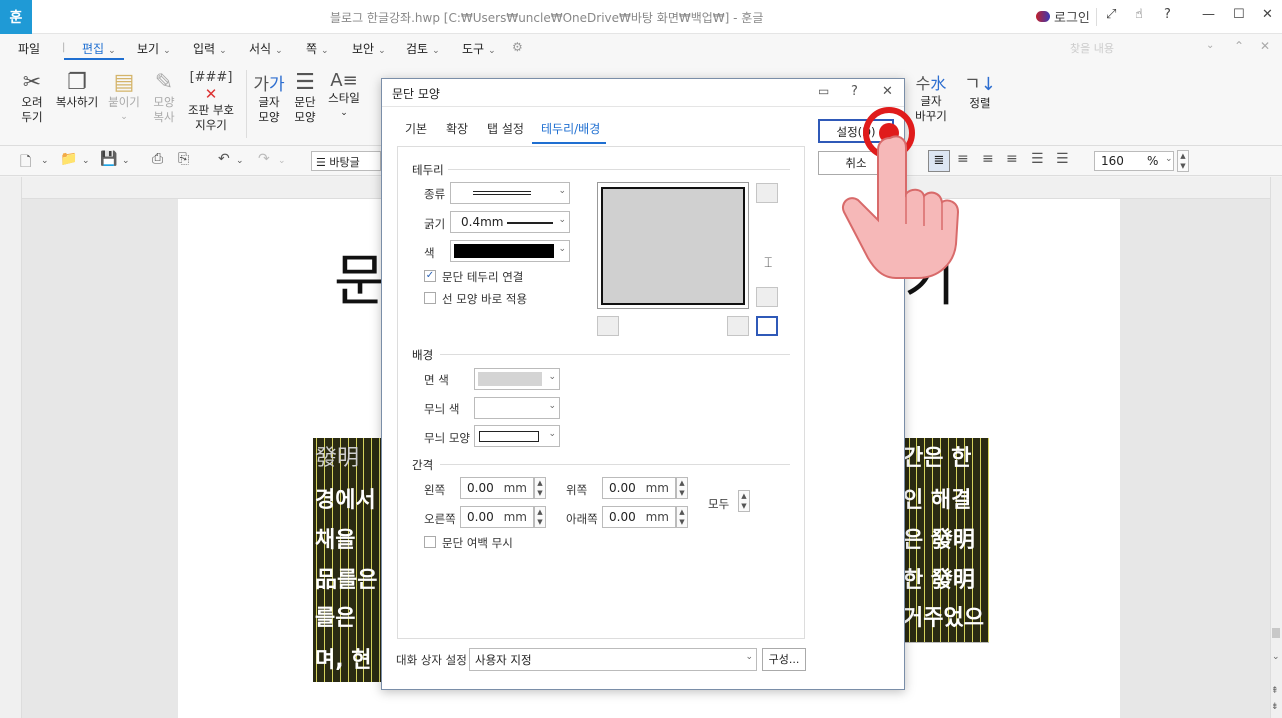  What do you see at coordinates (682, 517) in the screenshot?
I see `bottom-spacing-stepper: ▲ ▼` at bounding box center [682, 517].